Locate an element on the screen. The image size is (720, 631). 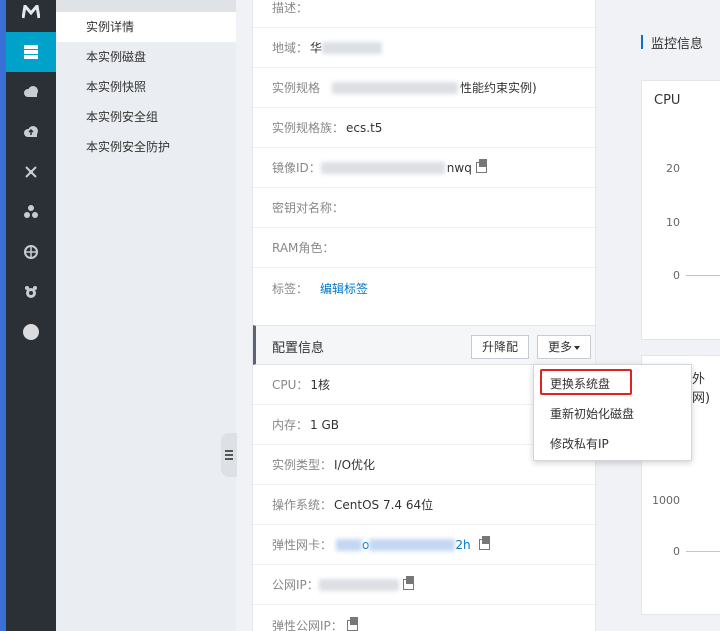
upgrade-button: 升降配 is located at coordinates (500, 347).